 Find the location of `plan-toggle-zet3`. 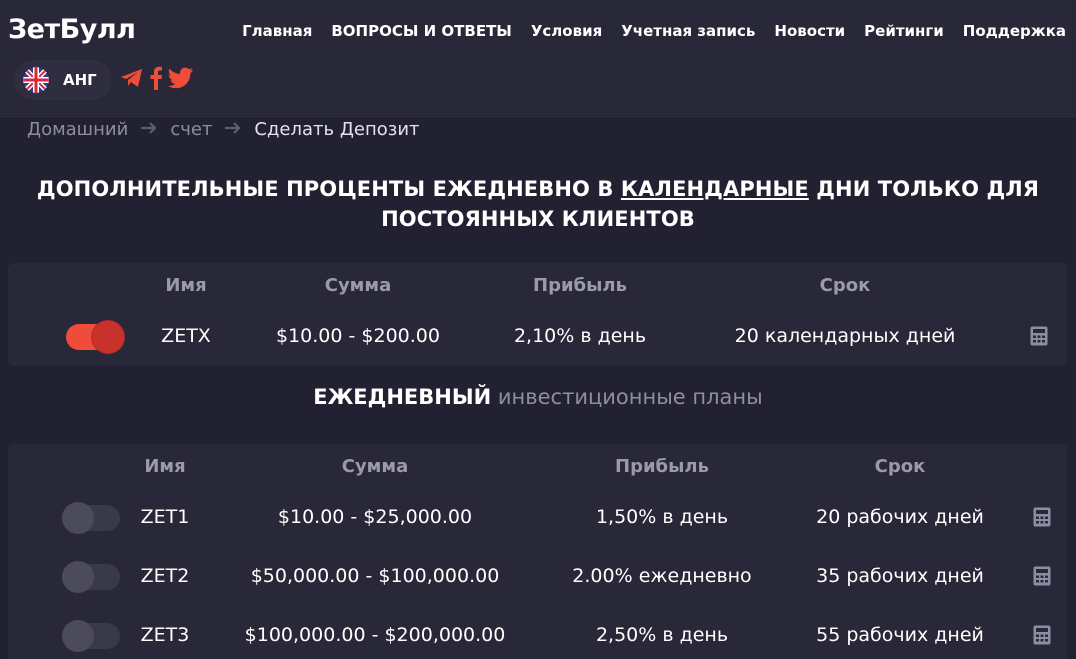

plan-toggle-zet3 is located at coordinates (91, 636).